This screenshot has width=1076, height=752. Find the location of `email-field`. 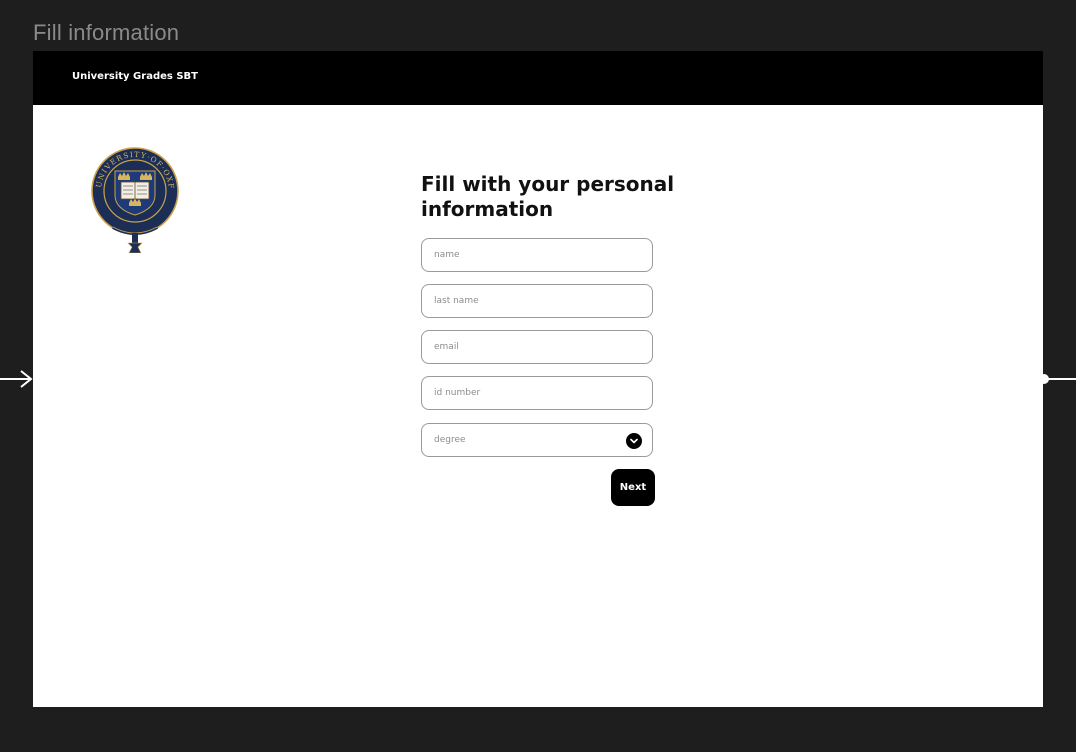

email-field is located at coordinates (537, 347).